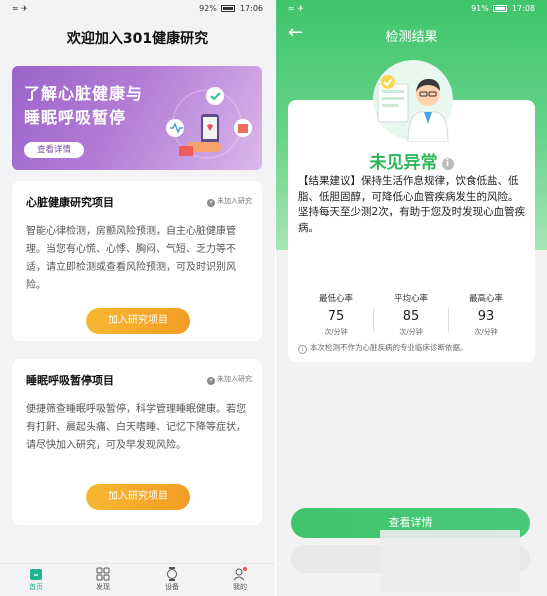  I want to click on metric-value: 75, so click(336, 316).